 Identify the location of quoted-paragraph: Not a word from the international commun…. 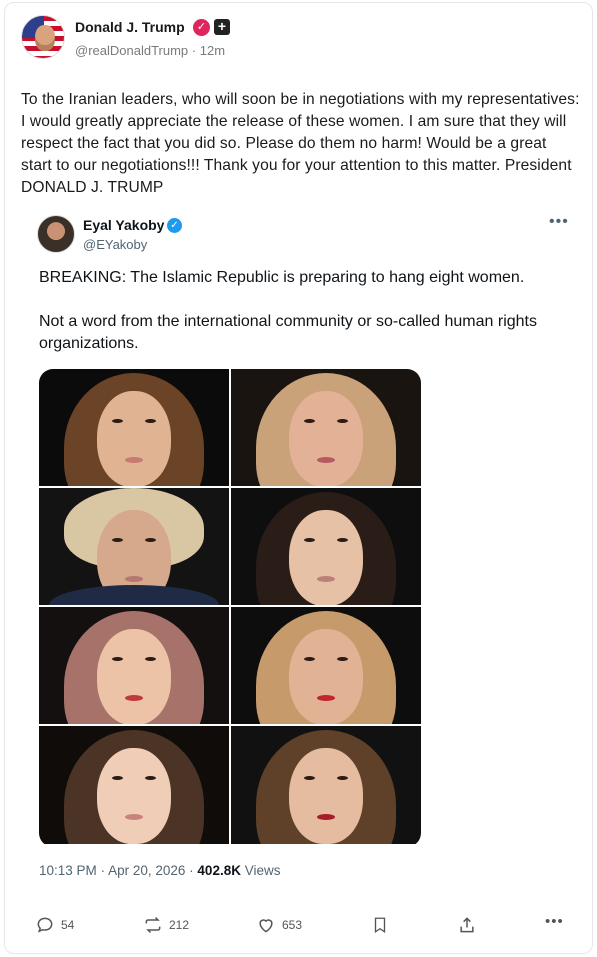
(288, 332).